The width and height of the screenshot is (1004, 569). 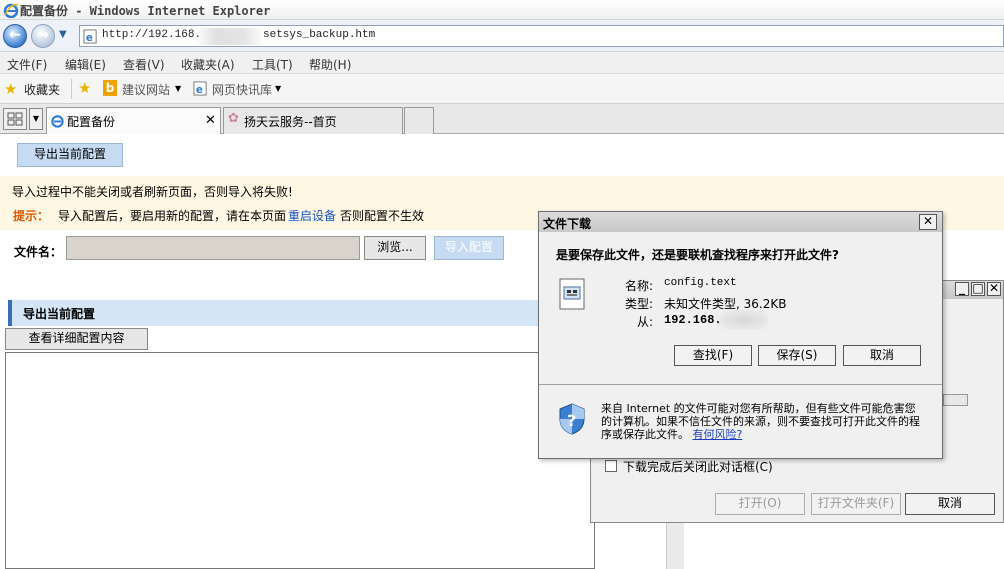 What do you see at coordinates (38, 252) in the screenshot?
I see `file-name-label: 文件名：` at bounding box center [38, 252].